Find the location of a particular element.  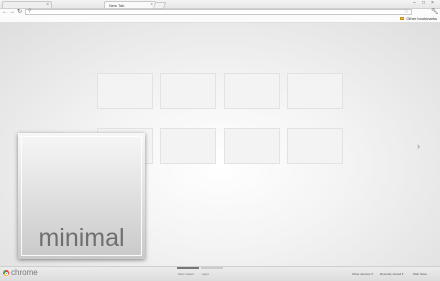

maximize-button: □ is located at coordinates (423, 3).